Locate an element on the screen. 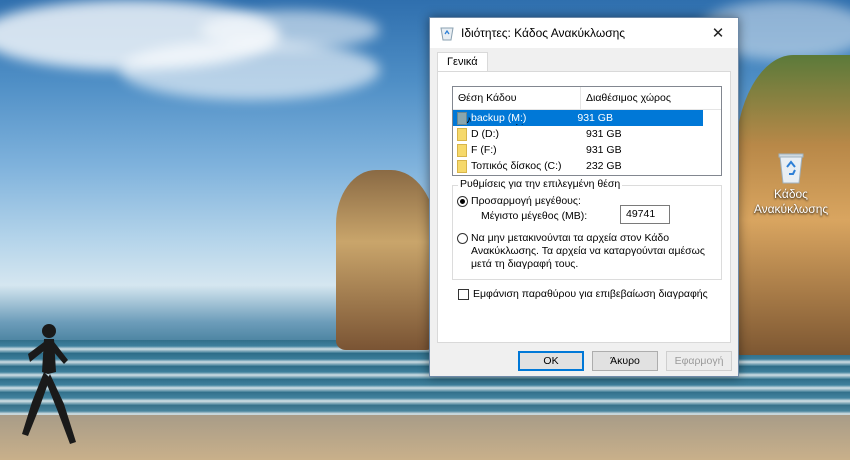  apply-button: Εφαρμογή is located at coordinates (699, 361).